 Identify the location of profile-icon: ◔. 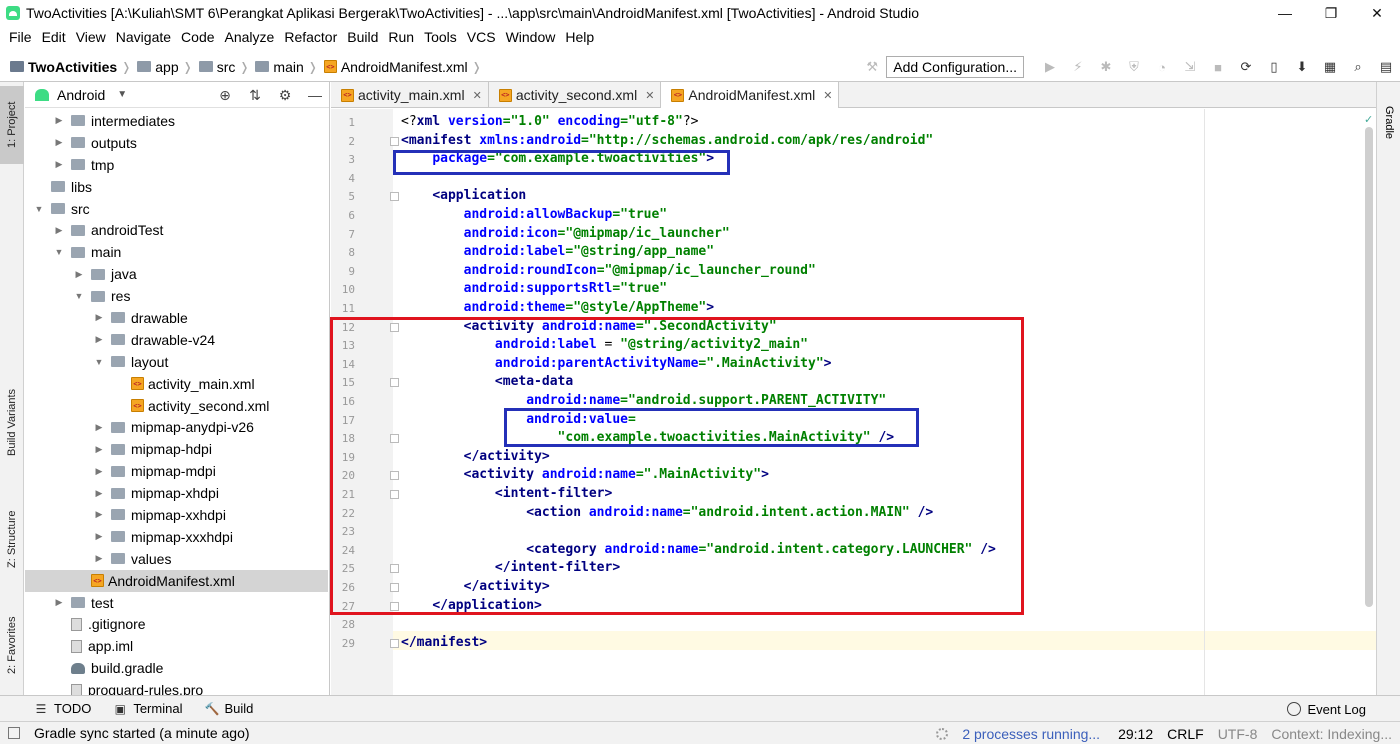
(1162, 67).